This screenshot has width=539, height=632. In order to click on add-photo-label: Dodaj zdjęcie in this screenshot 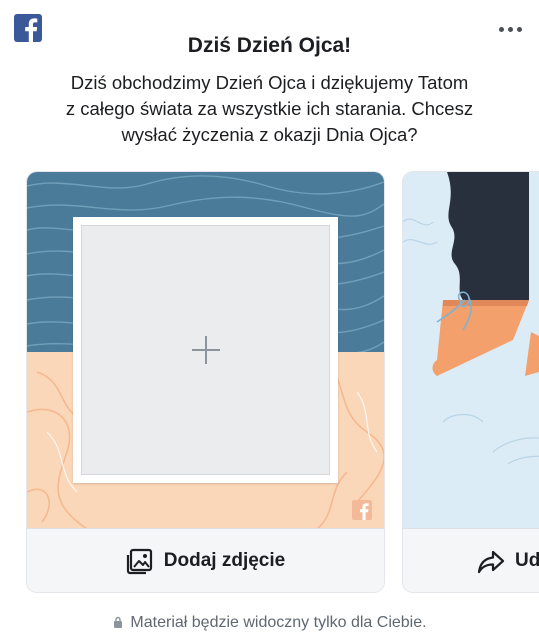, I will do `click(224, 560)`.